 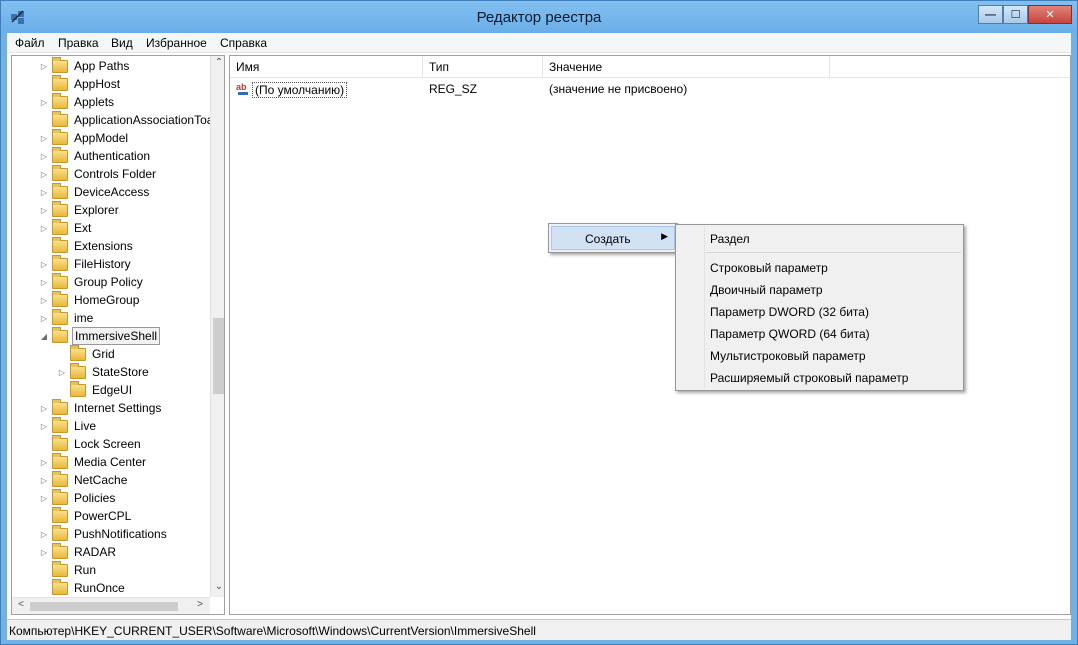 What do you see at coordinates (95, 389) in the screenshot?
I see `tree-item: EdgeUI` at bounding box center [95, 389].